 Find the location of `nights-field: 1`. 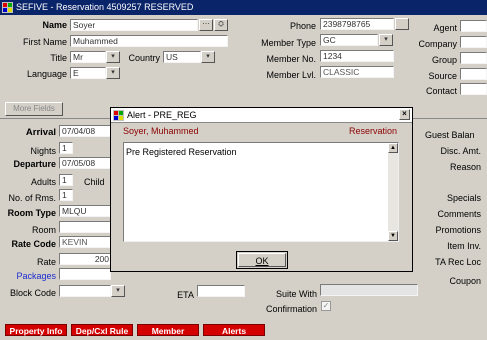

nights-field: 1 is located at coordinates (66, 148).